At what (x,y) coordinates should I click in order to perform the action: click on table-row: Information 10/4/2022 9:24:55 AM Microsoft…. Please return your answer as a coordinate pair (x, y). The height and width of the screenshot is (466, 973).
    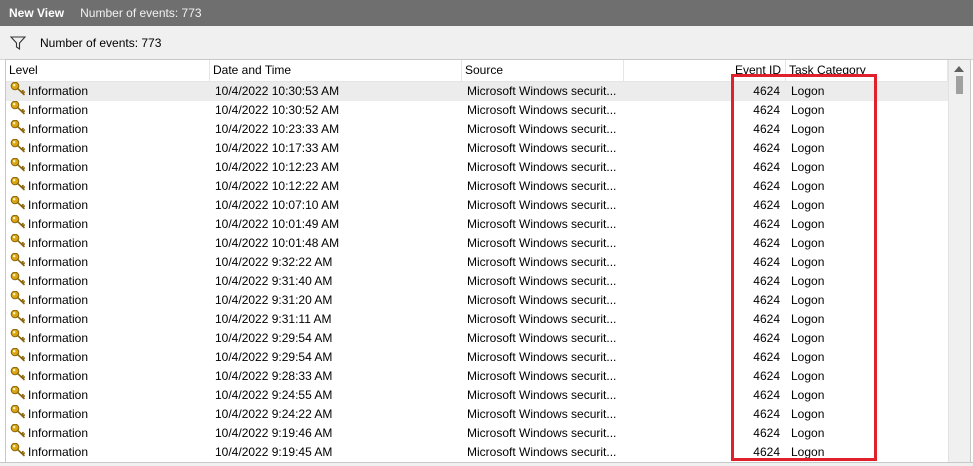
    Looking at the image, I should click on (477, 395).